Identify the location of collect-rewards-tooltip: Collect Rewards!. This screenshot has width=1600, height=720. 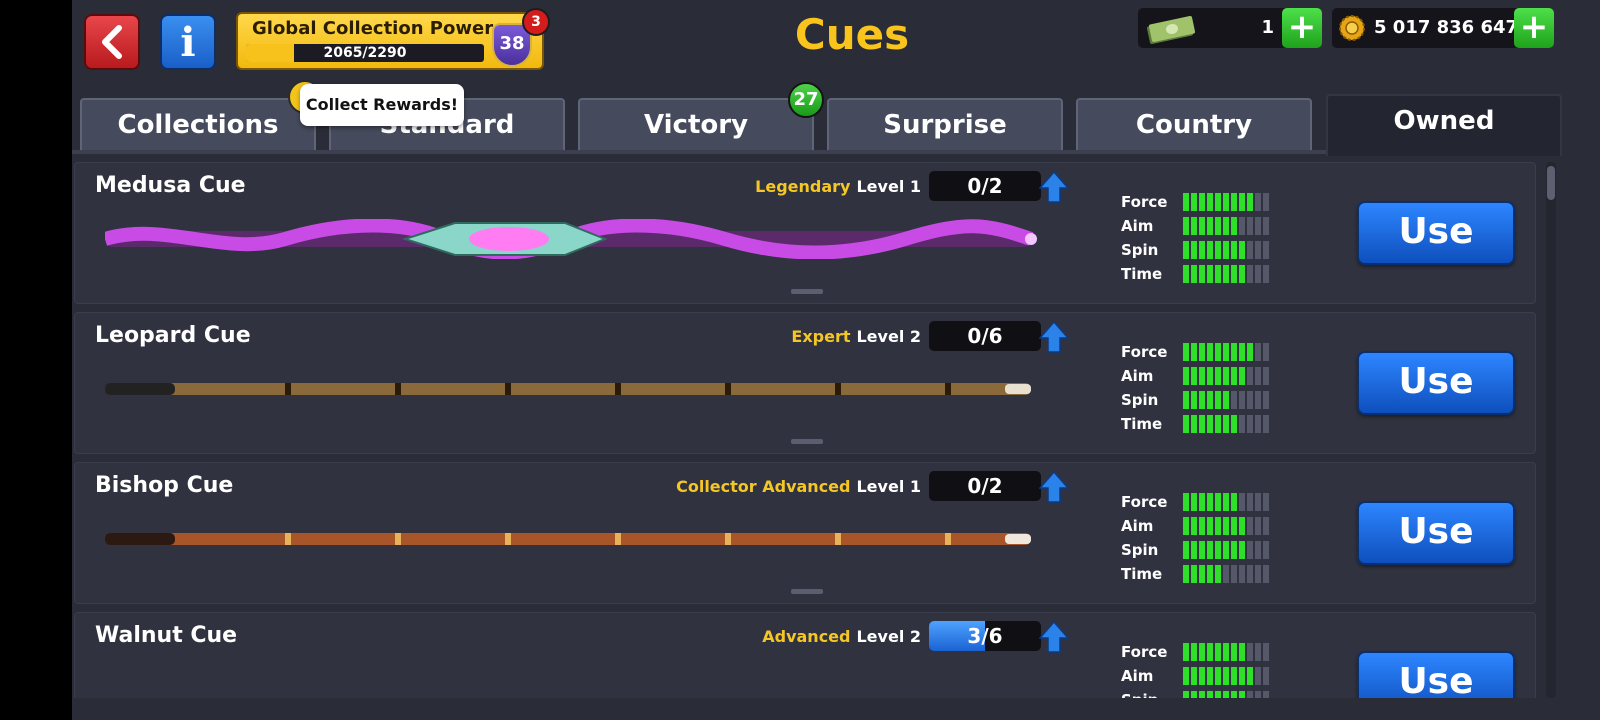
(382, 105).